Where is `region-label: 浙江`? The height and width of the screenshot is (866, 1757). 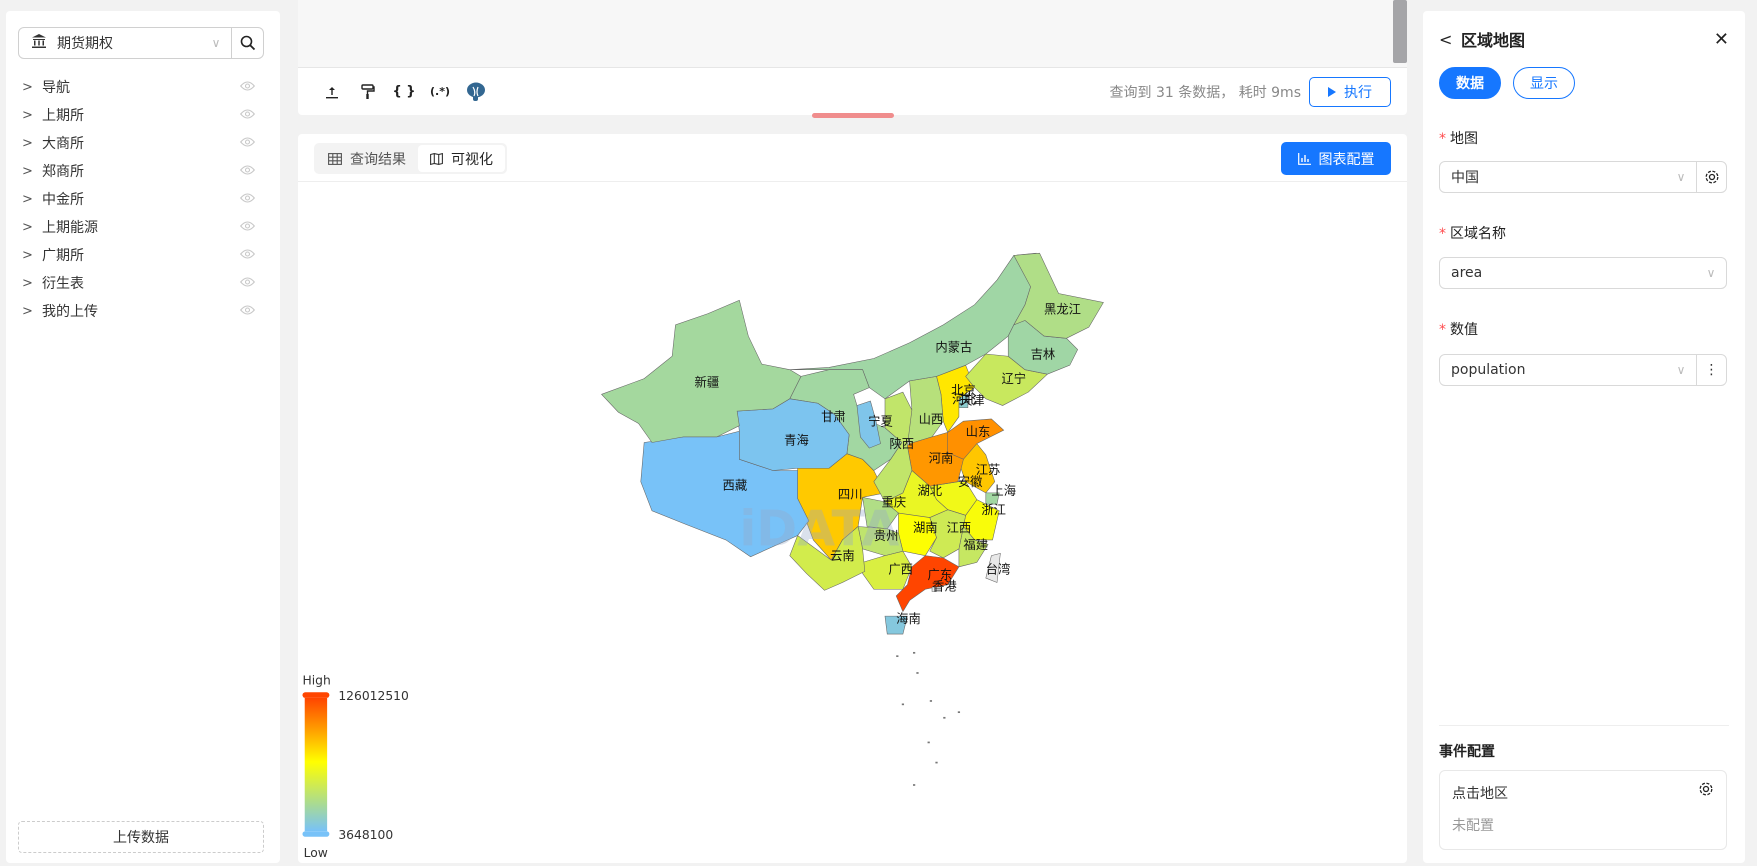
region-label: 浙江 is located at coordinates (993, 509).